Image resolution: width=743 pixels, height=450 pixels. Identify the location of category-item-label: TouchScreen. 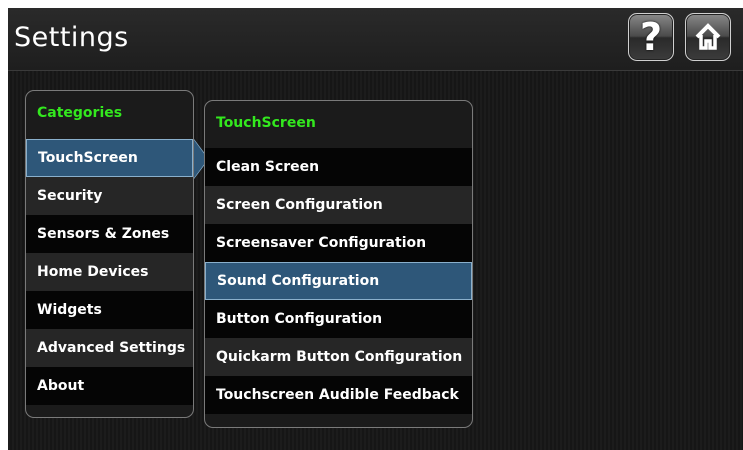
(88, 158).